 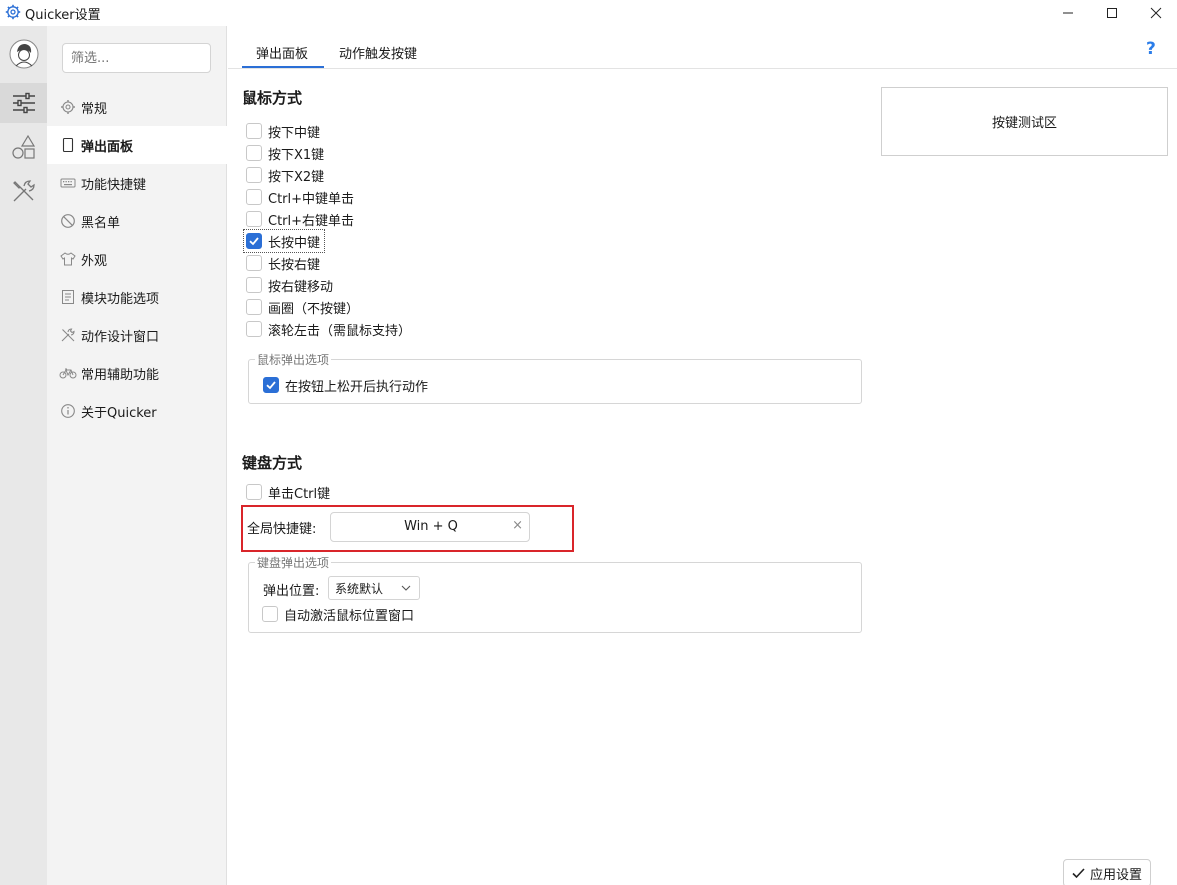 What do you see at coordinates (137, 455) in the screenshot?
I see `settings-nav: 常规 弹出面板 功能快捷键 黑名单 外观 模块功能选项 动作设计` at bounding box center [137, 455].